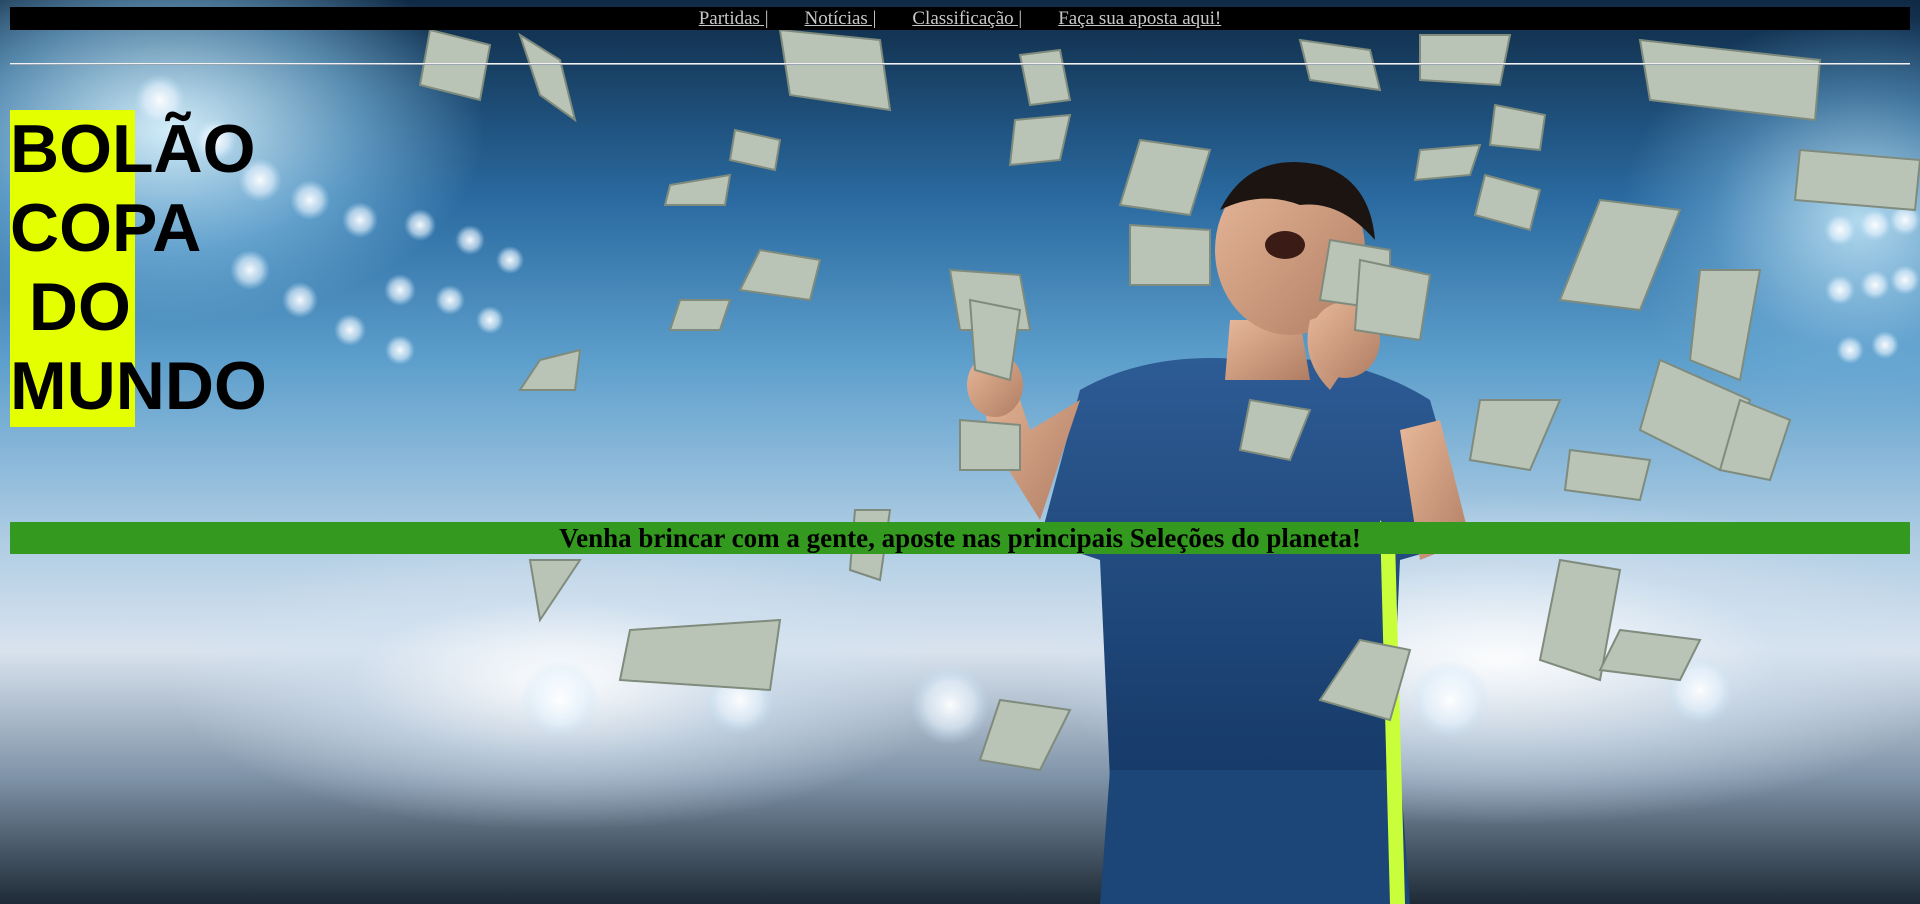  What do you see at coordinates (106, 228) in the screenshot?
I see `title-line-2: COPA` at bounding box center [106, 228].